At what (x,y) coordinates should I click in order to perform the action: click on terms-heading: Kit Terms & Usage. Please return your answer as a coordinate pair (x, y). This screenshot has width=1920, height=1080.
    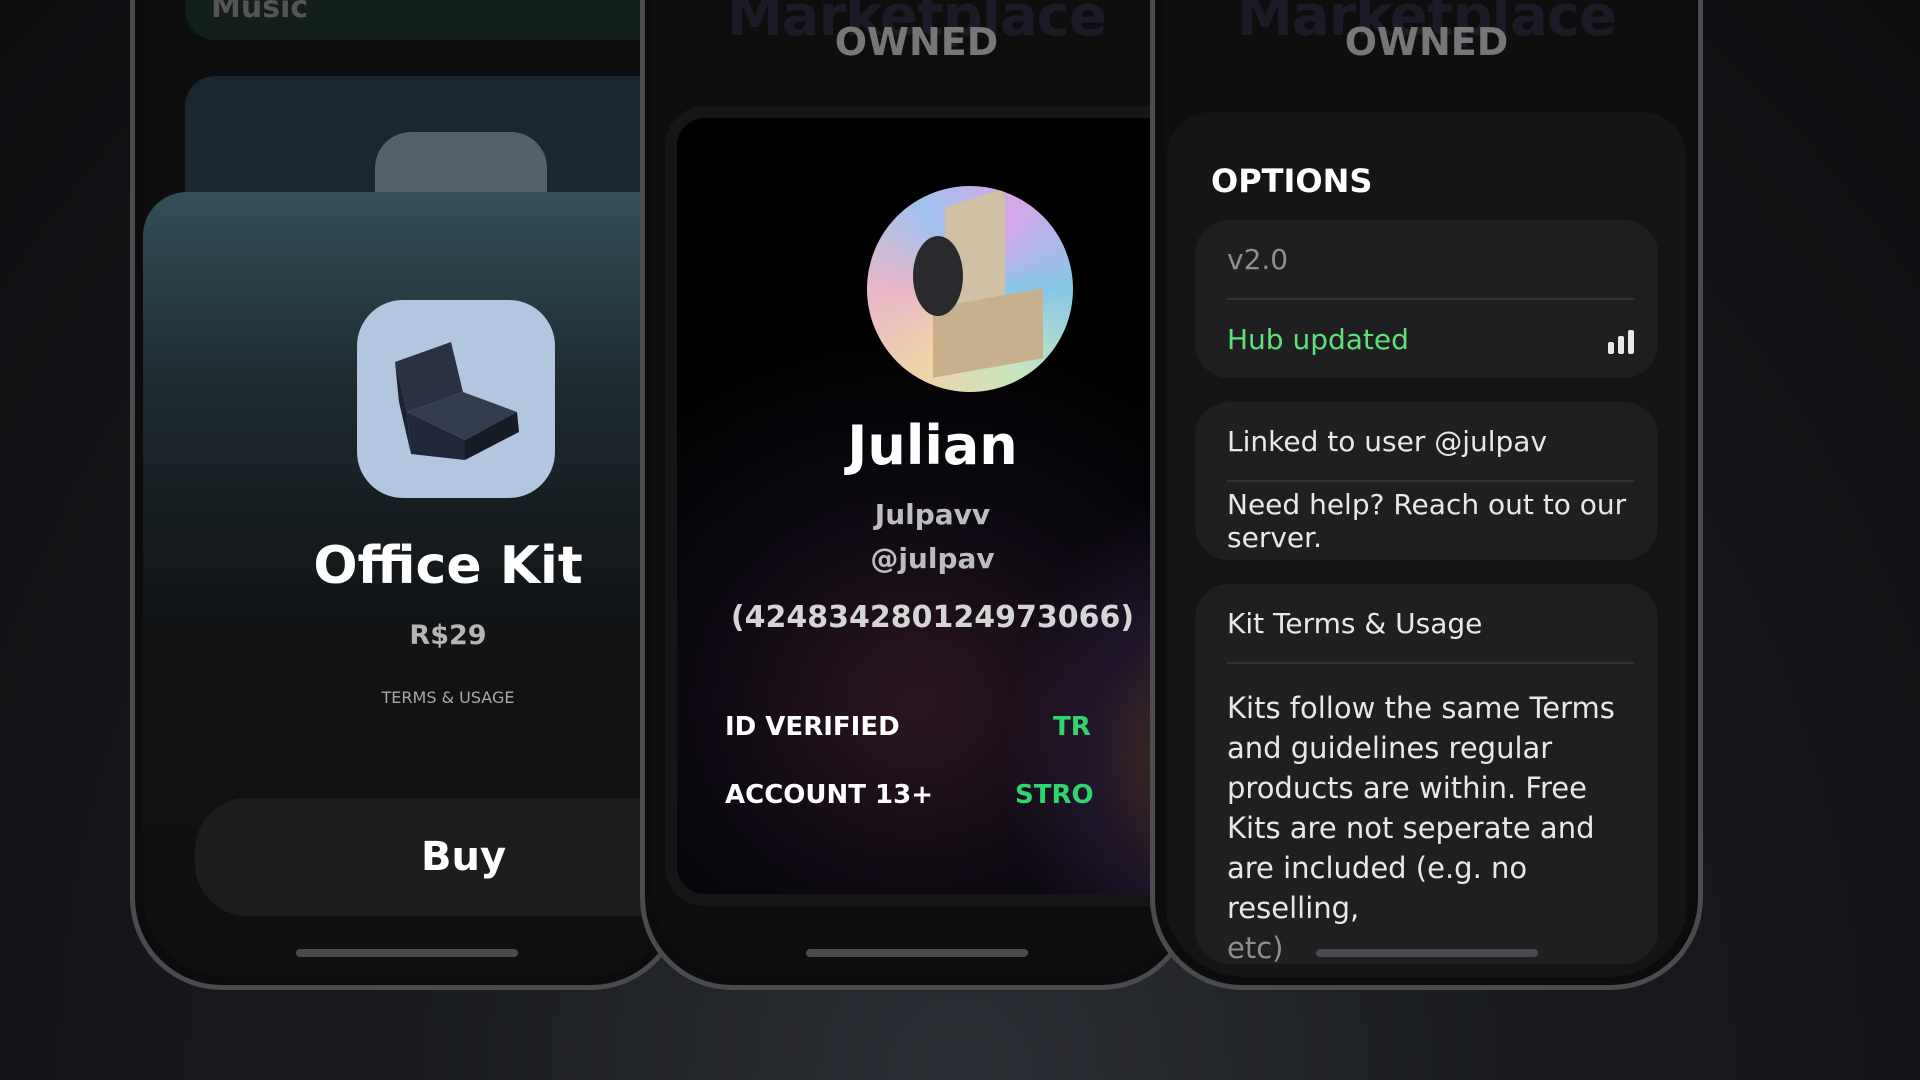
    Looking at the image, I should click on (1355, 623).